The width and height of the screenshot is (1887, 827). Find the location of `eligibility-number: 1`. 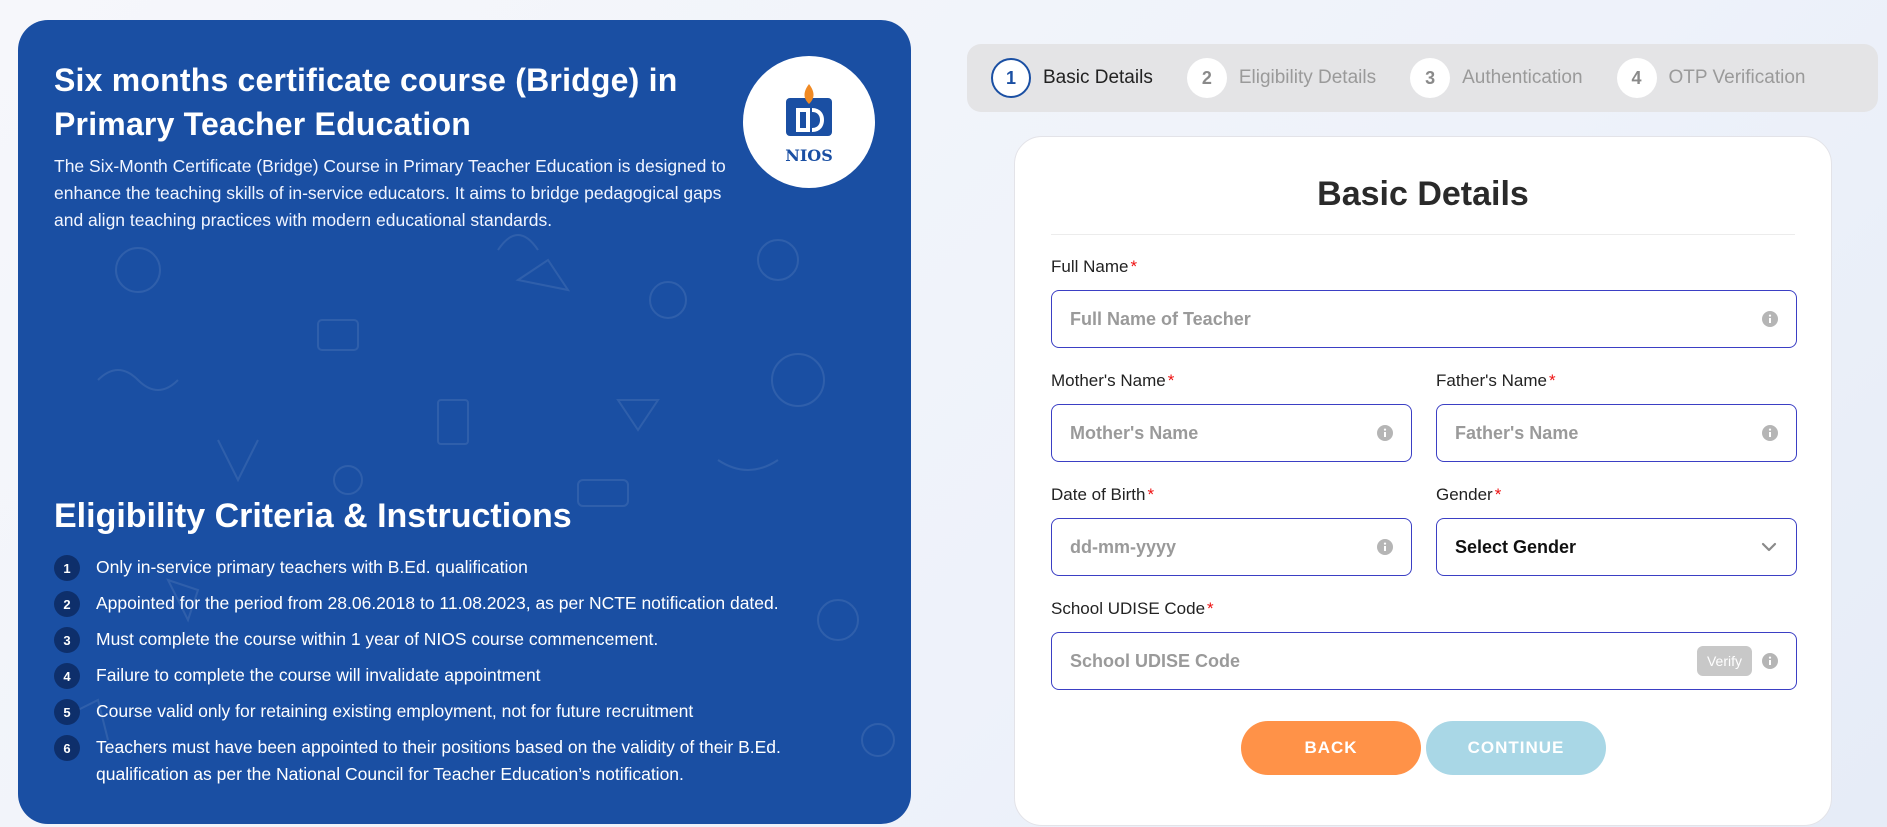

eligibility-number: 1 is located at coordinates (67, 568).